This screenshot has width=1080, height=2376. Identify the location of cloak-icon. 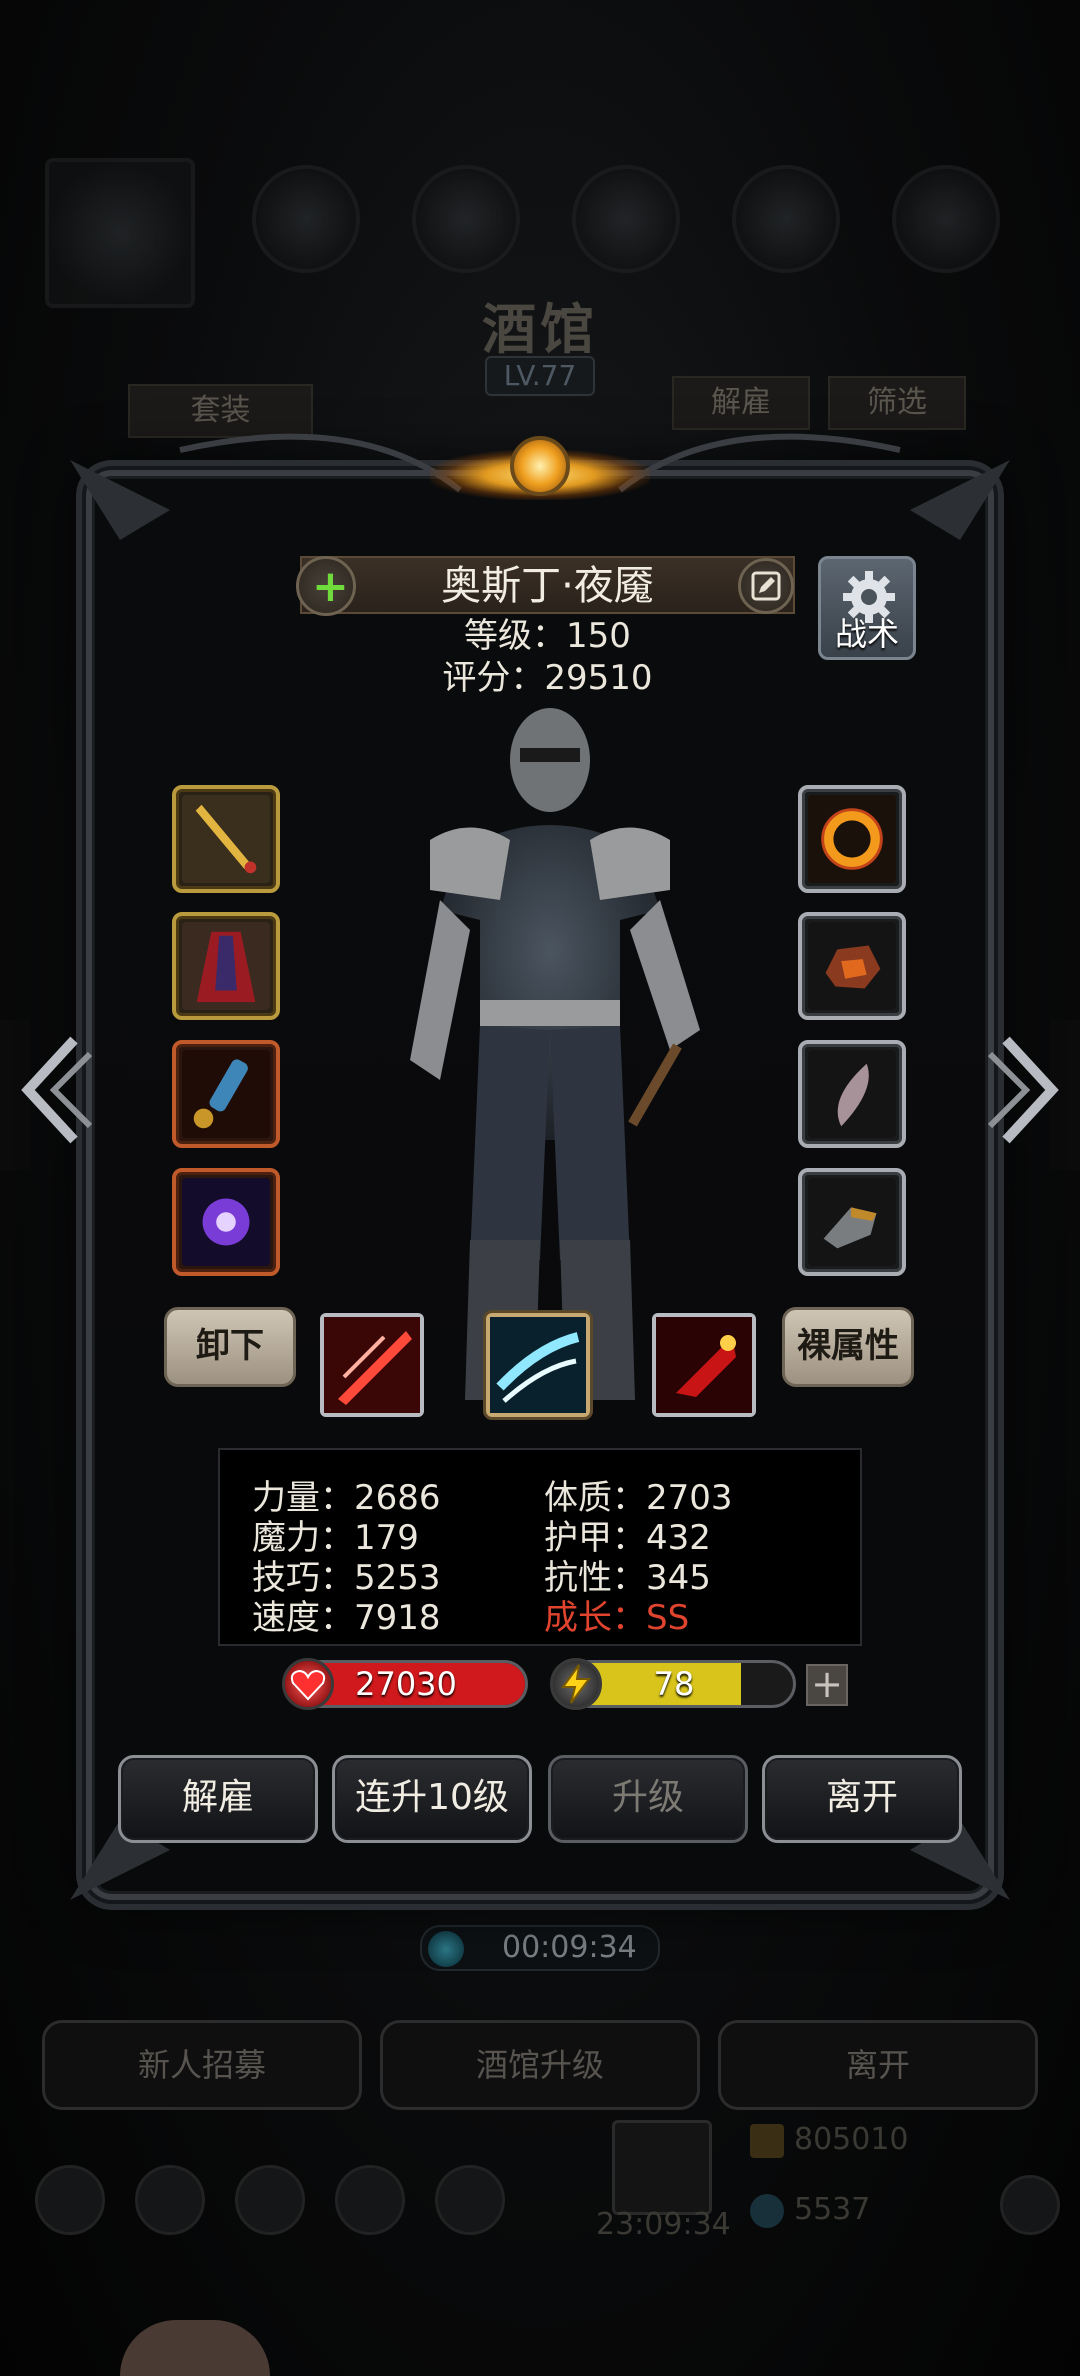
(226, 966).